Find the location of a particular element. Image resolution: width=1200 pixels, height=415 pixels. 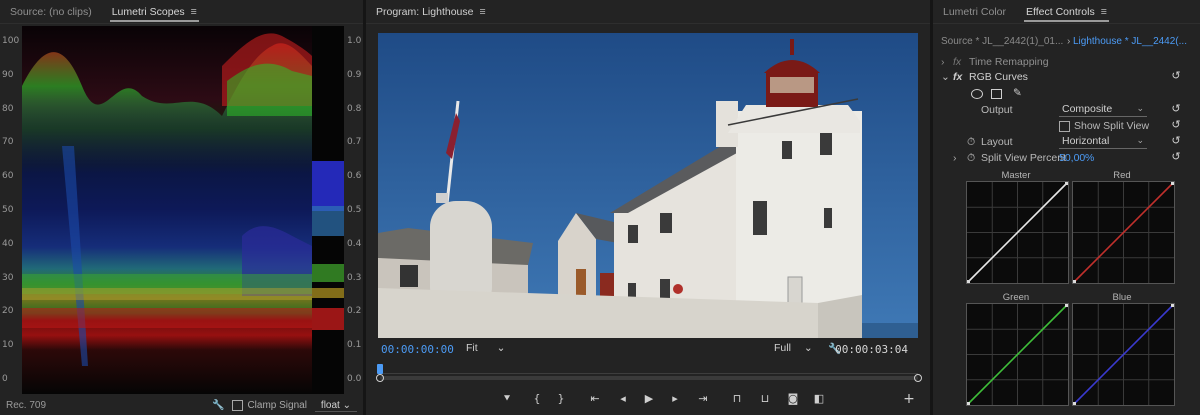

scopes-footer: Rec. 709 🔧 Clamp Signal float ⌄ is located at coordinates (181, 405).